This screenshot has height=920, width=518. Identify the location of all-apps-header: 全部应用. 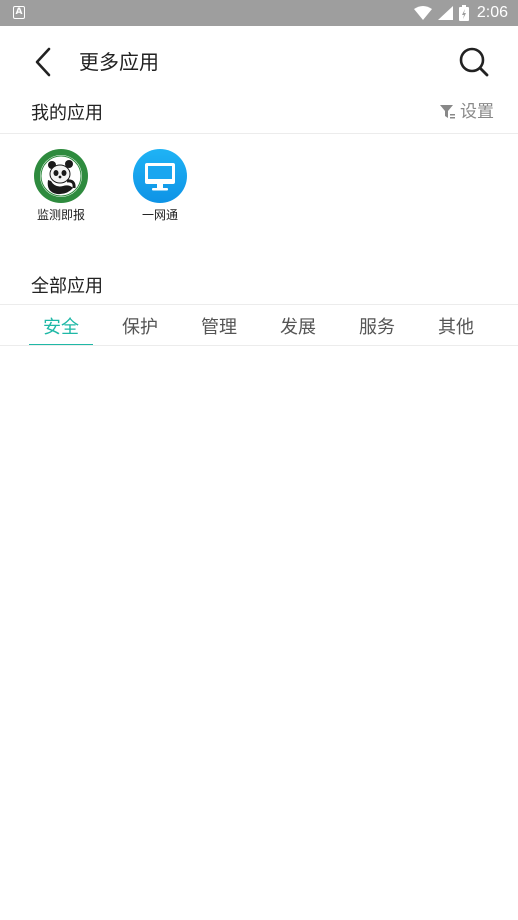
(259, 289).